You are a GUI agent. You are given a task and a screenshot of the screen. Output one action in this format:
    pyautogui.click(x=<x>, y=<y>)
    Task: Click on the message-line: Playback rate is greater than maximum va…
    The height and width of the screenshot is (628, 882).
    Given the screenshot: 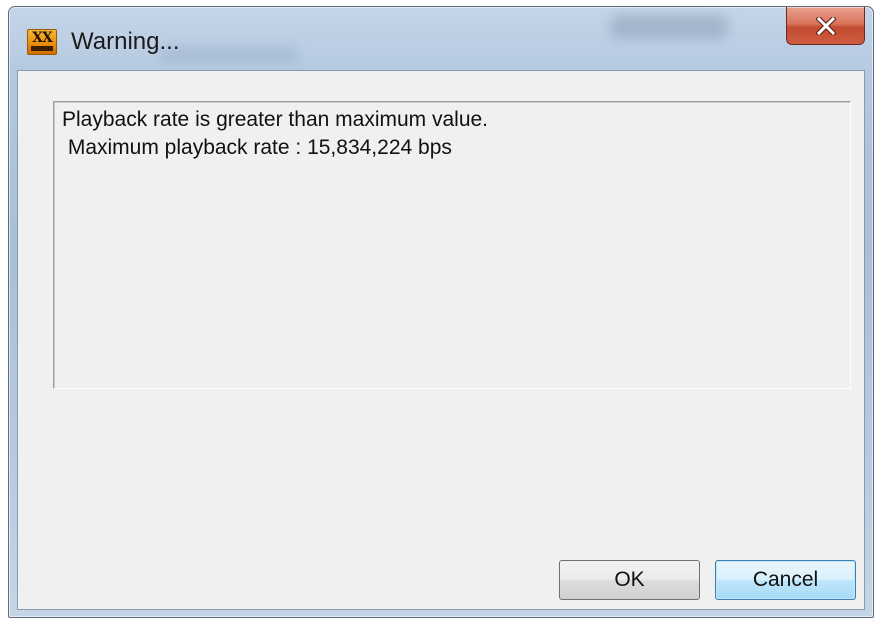 What is the action you would take?
    pyautogui.click(x=275, y=119)
    